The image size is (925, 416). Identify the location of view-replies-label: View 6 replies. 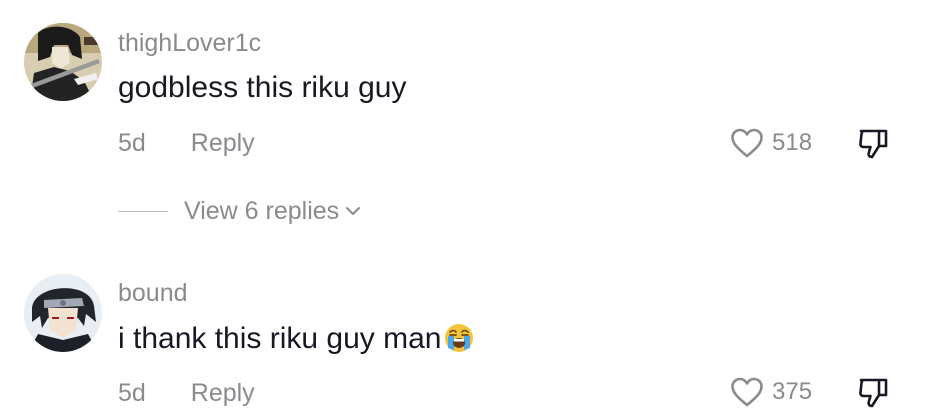
(262, 210).